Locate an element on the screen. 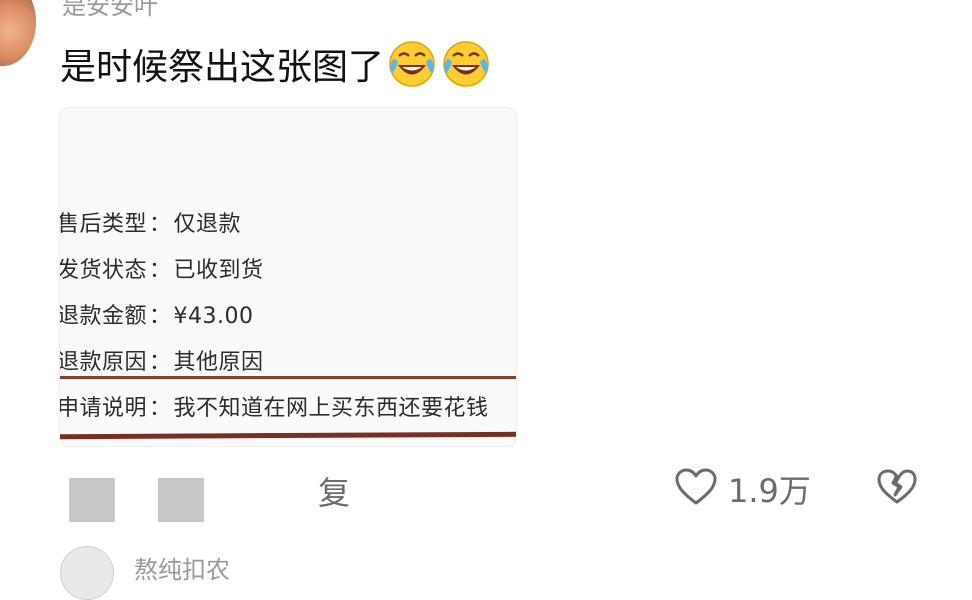 This screenshot has width=972, height=600. comment-action-bar: 复 1.9万 is located at coordinates (486, 491).